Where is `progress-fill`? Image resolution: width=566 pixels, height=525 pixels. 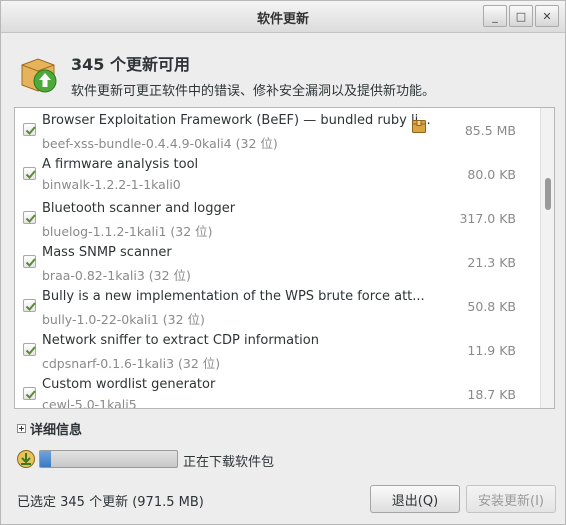
progress-fill is located at coordinates (45, 459).